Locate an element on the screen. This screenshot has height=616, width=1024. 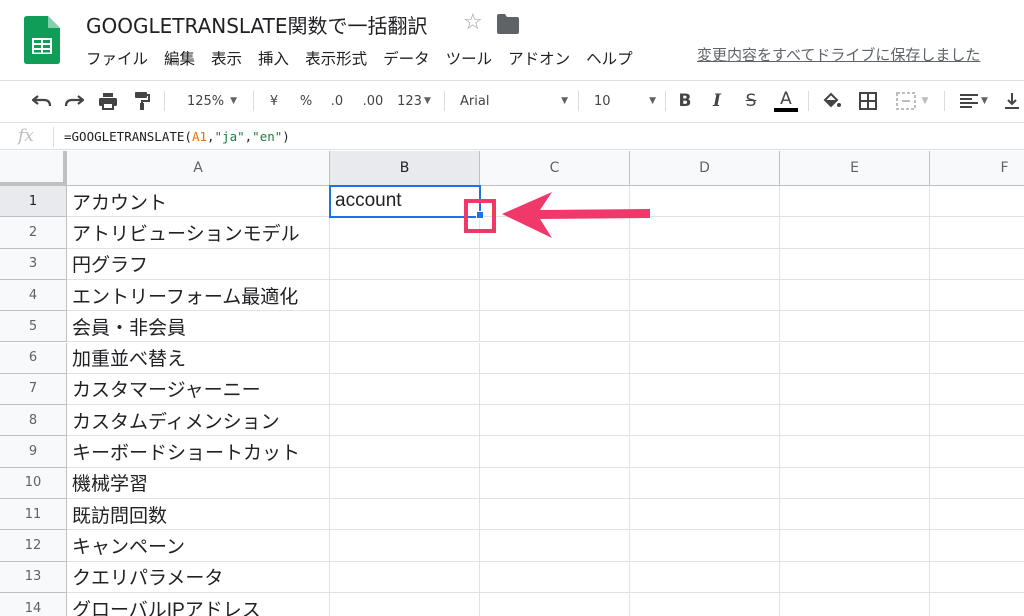
row-header: 9 is located at coordinates (33, 452).